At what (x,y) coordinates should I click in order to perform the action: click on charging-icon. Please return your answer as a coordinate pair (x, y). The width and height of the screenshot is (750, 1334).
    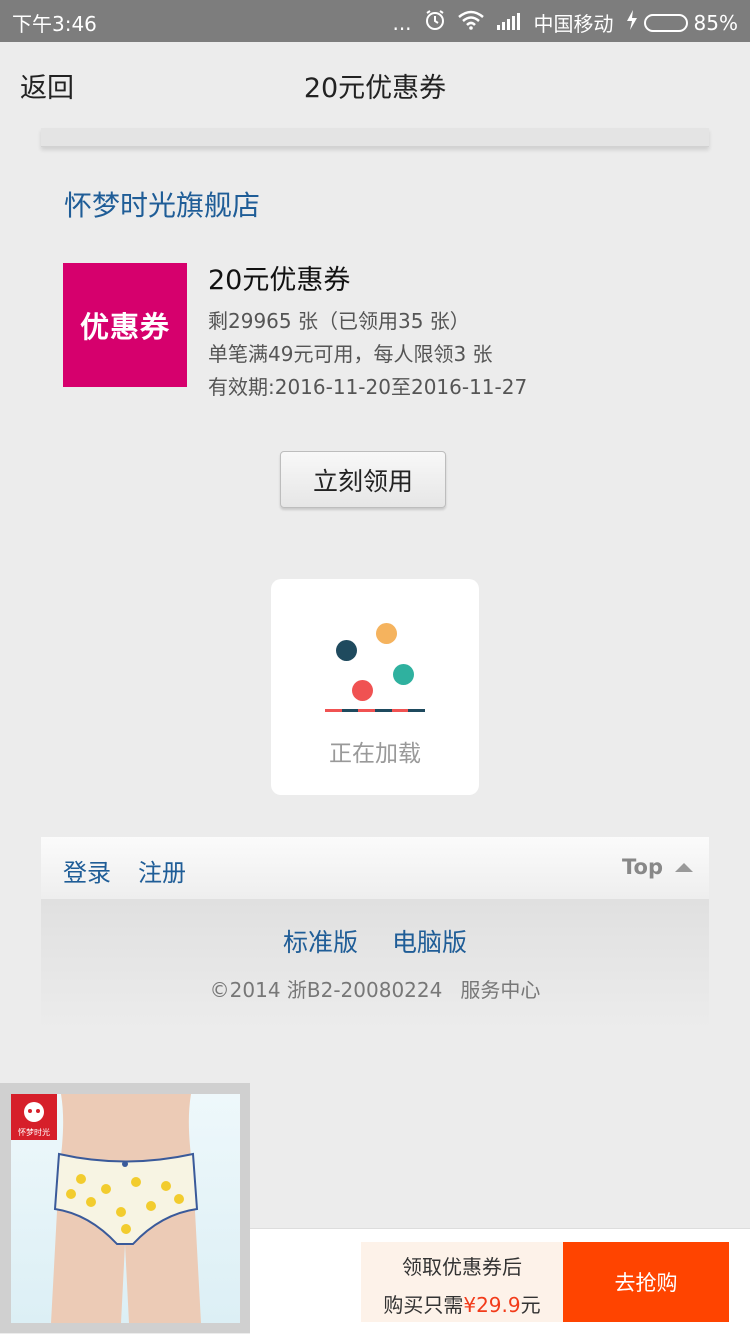
    Looking at the image, I should click on (632, 22).